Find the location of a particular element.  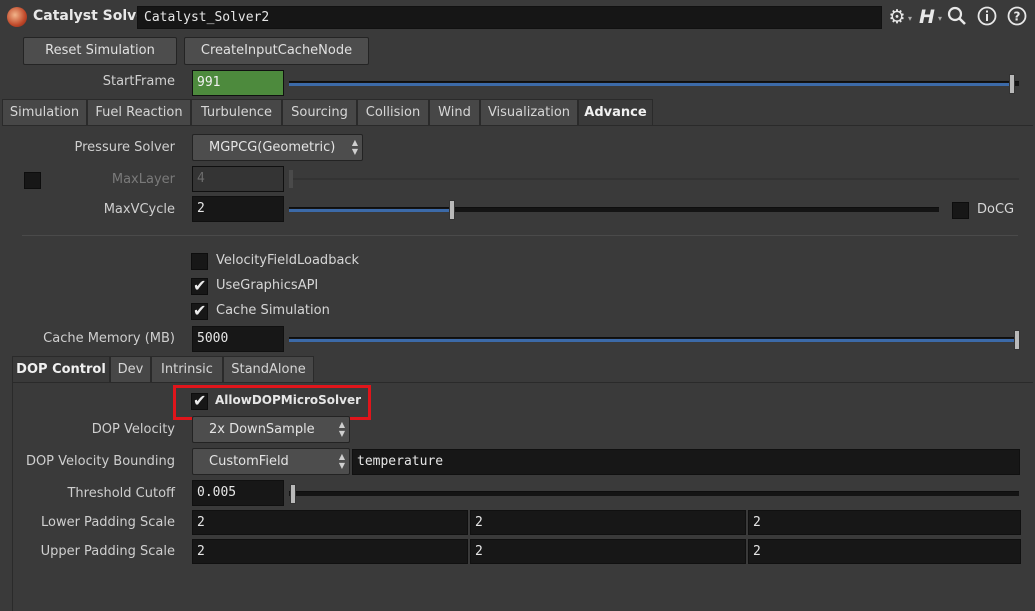

start-frame-slider is located at coordinates (654, 84).